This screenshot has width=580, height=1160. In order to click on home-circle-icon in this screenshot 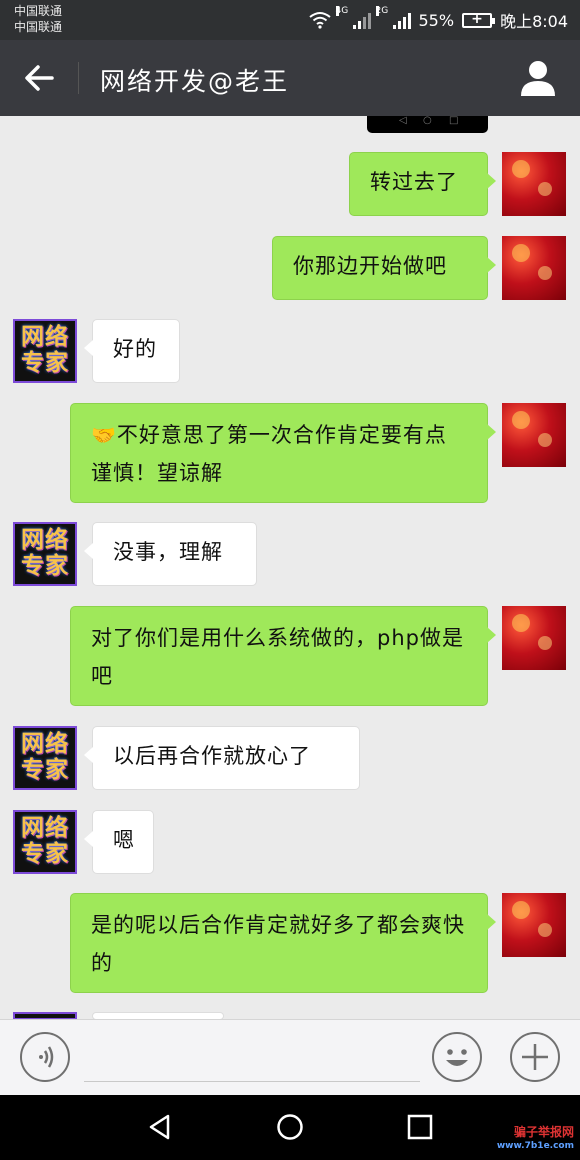, I will do `click(290, 1127)`.